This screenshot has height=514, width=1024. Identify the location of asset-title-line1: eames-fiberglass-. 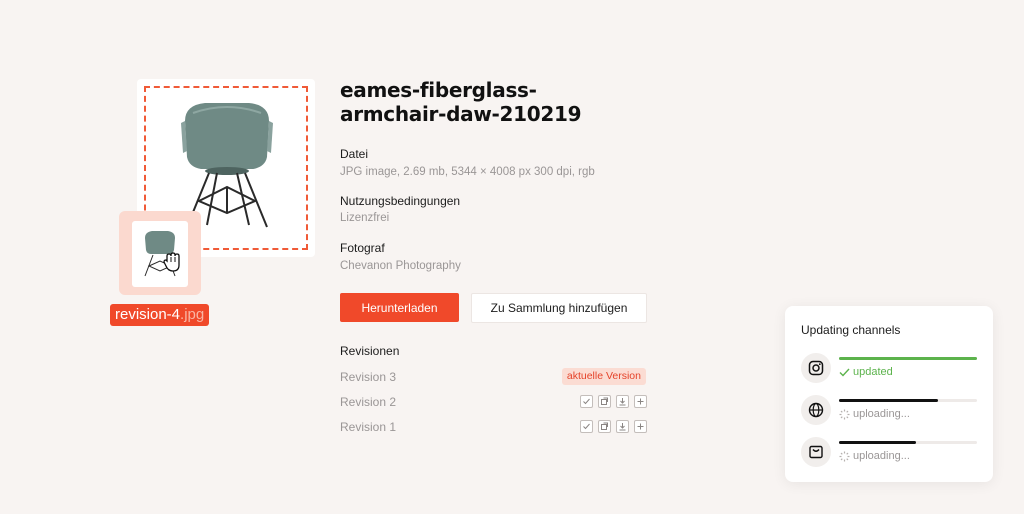
(438, 90).